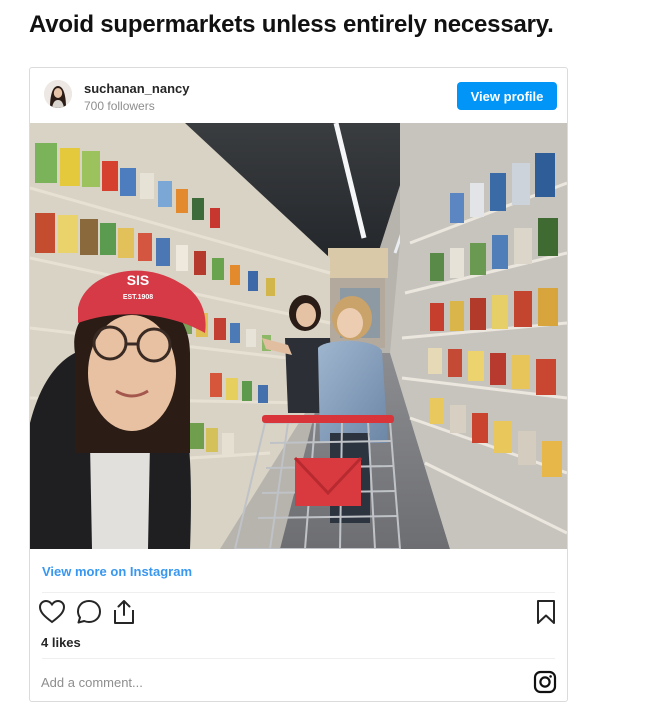 The image size is (647, 723). Describe the element at coordinates (89, 612) in the screenshot. I see `comment-icon` at that location.